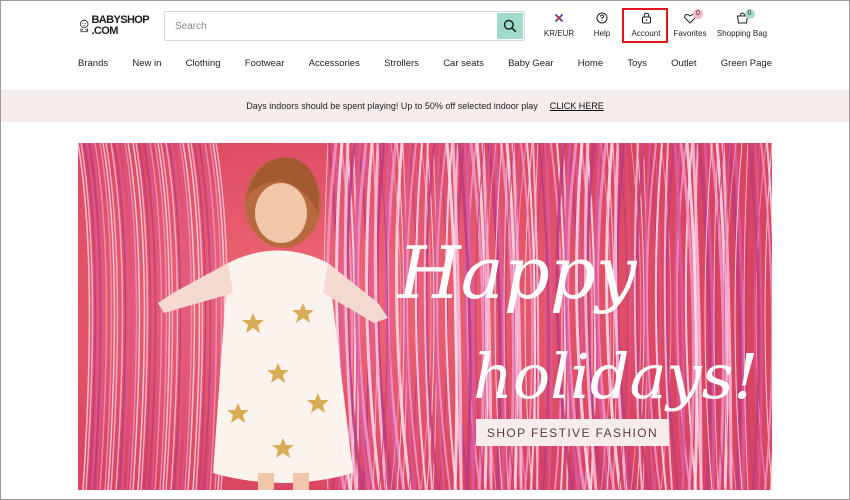  What do you see at coordinates (698, 14) in the screenshot?
I see `favorites-count-badge: 0` at bounding box center [698, 14].